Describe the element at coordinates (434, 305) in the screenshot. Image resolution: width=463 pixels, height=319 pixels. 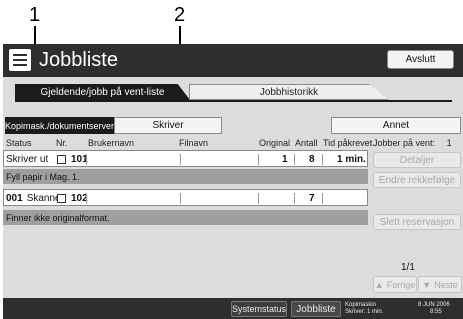
I see `status-date: 8 JUN 2006` at that location.